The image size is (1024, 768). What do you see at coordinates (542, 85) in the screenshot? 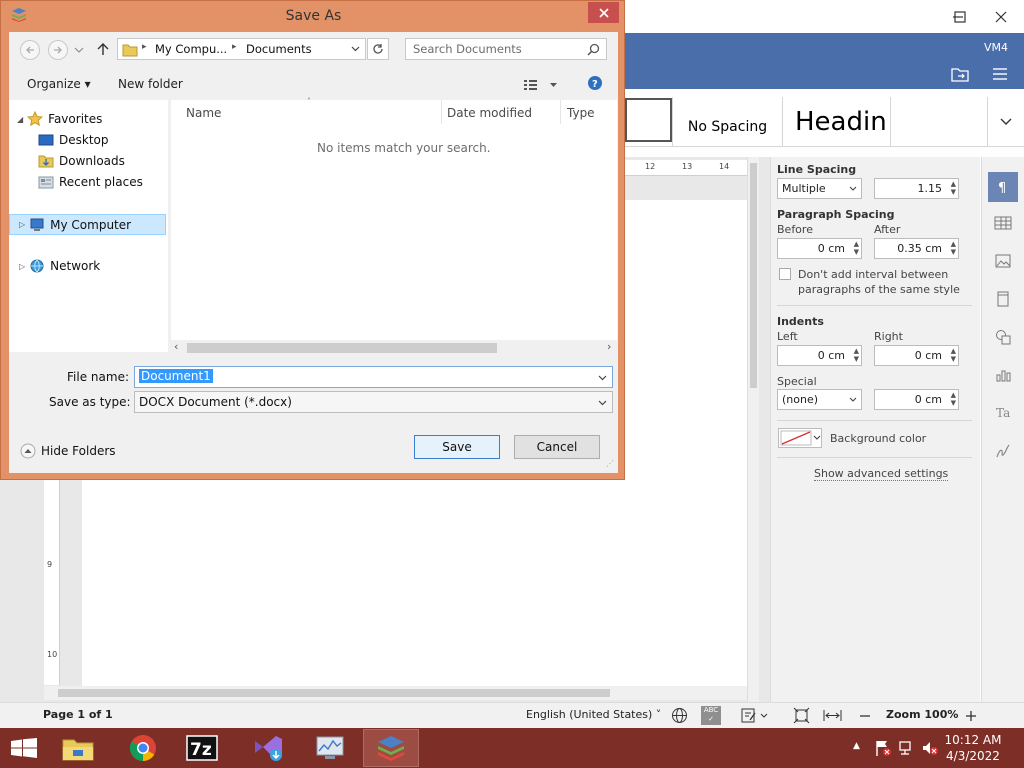
I see `change-view-button` at bounding box center [542, 85].